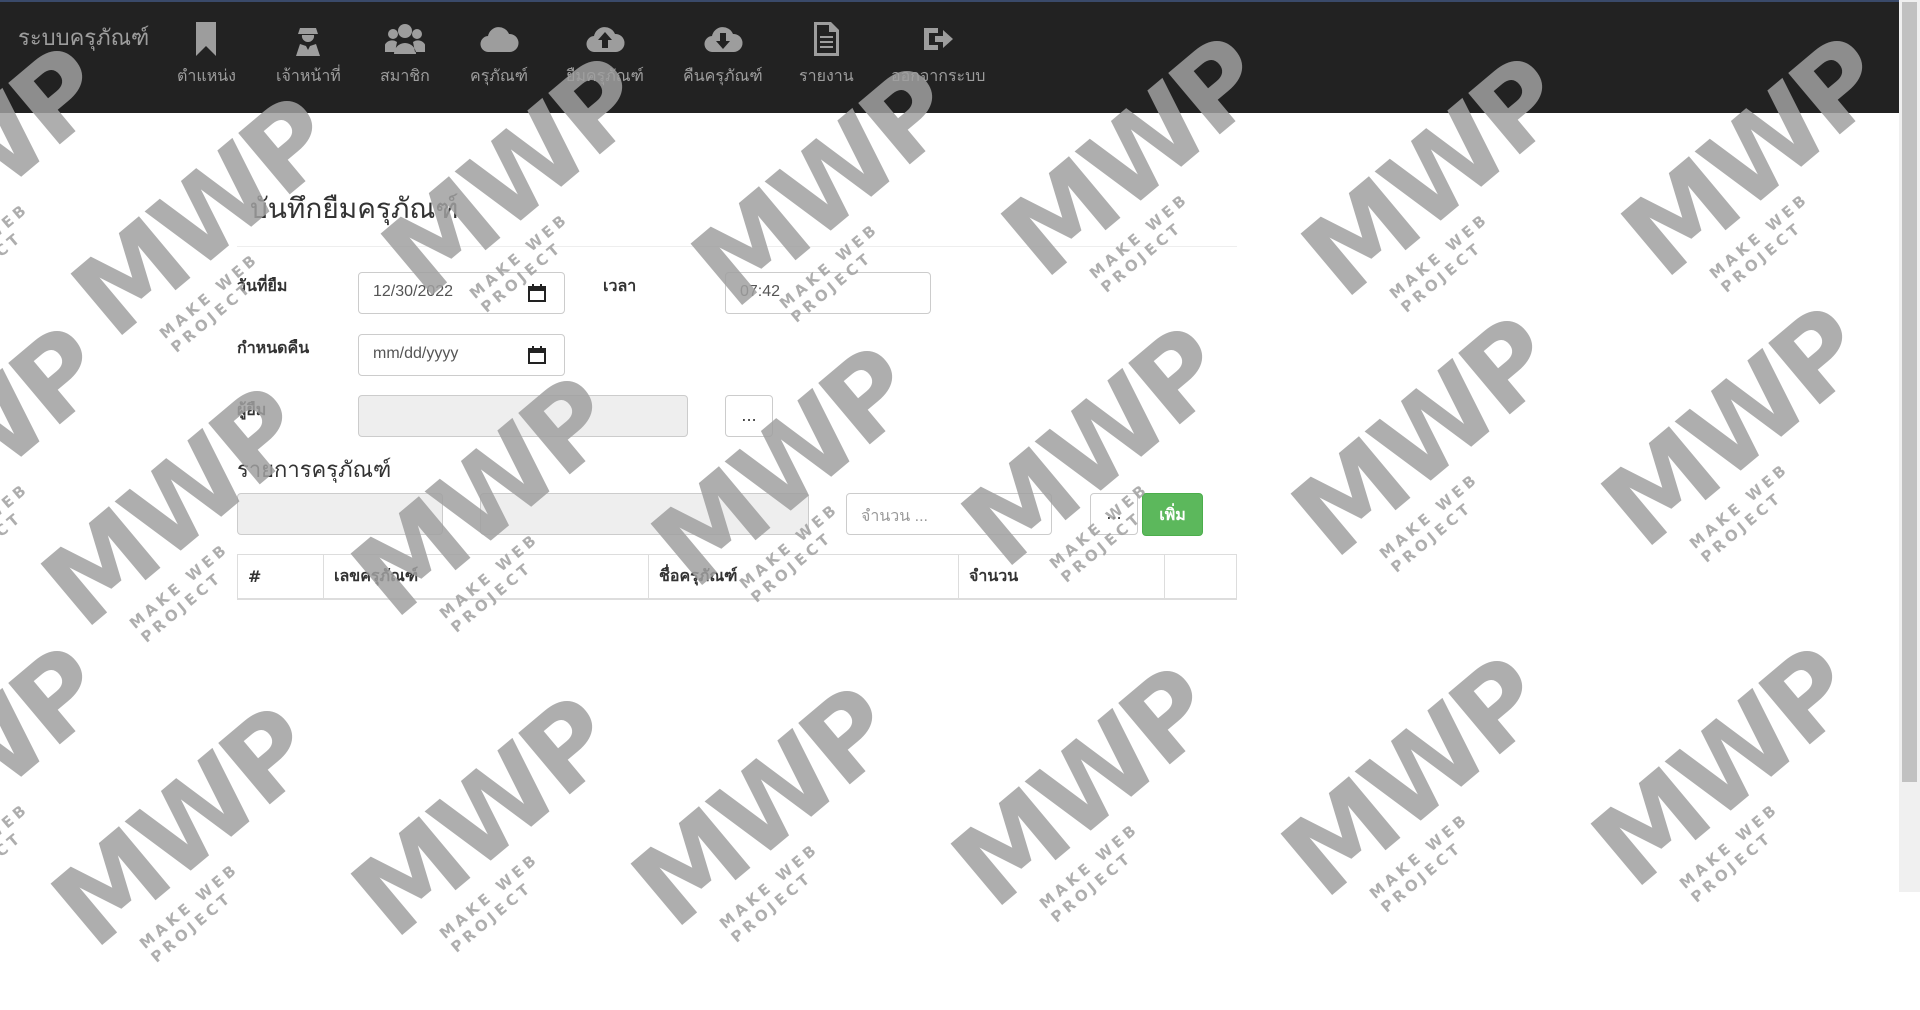  I want to click on col-header-actions, so click(1200, 577).